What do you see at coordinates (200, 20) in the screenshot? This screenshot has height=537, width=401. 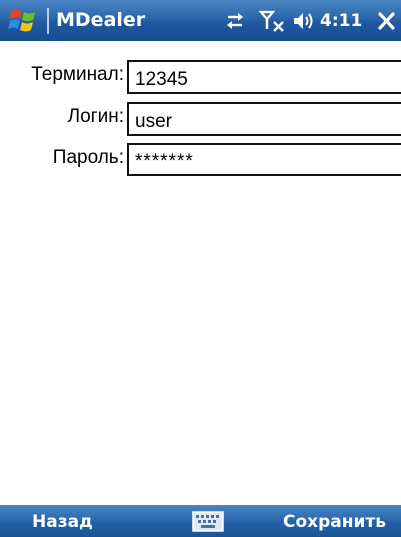 I see `title-bar: MDealer 4:11` at bounding box center [200, 20].